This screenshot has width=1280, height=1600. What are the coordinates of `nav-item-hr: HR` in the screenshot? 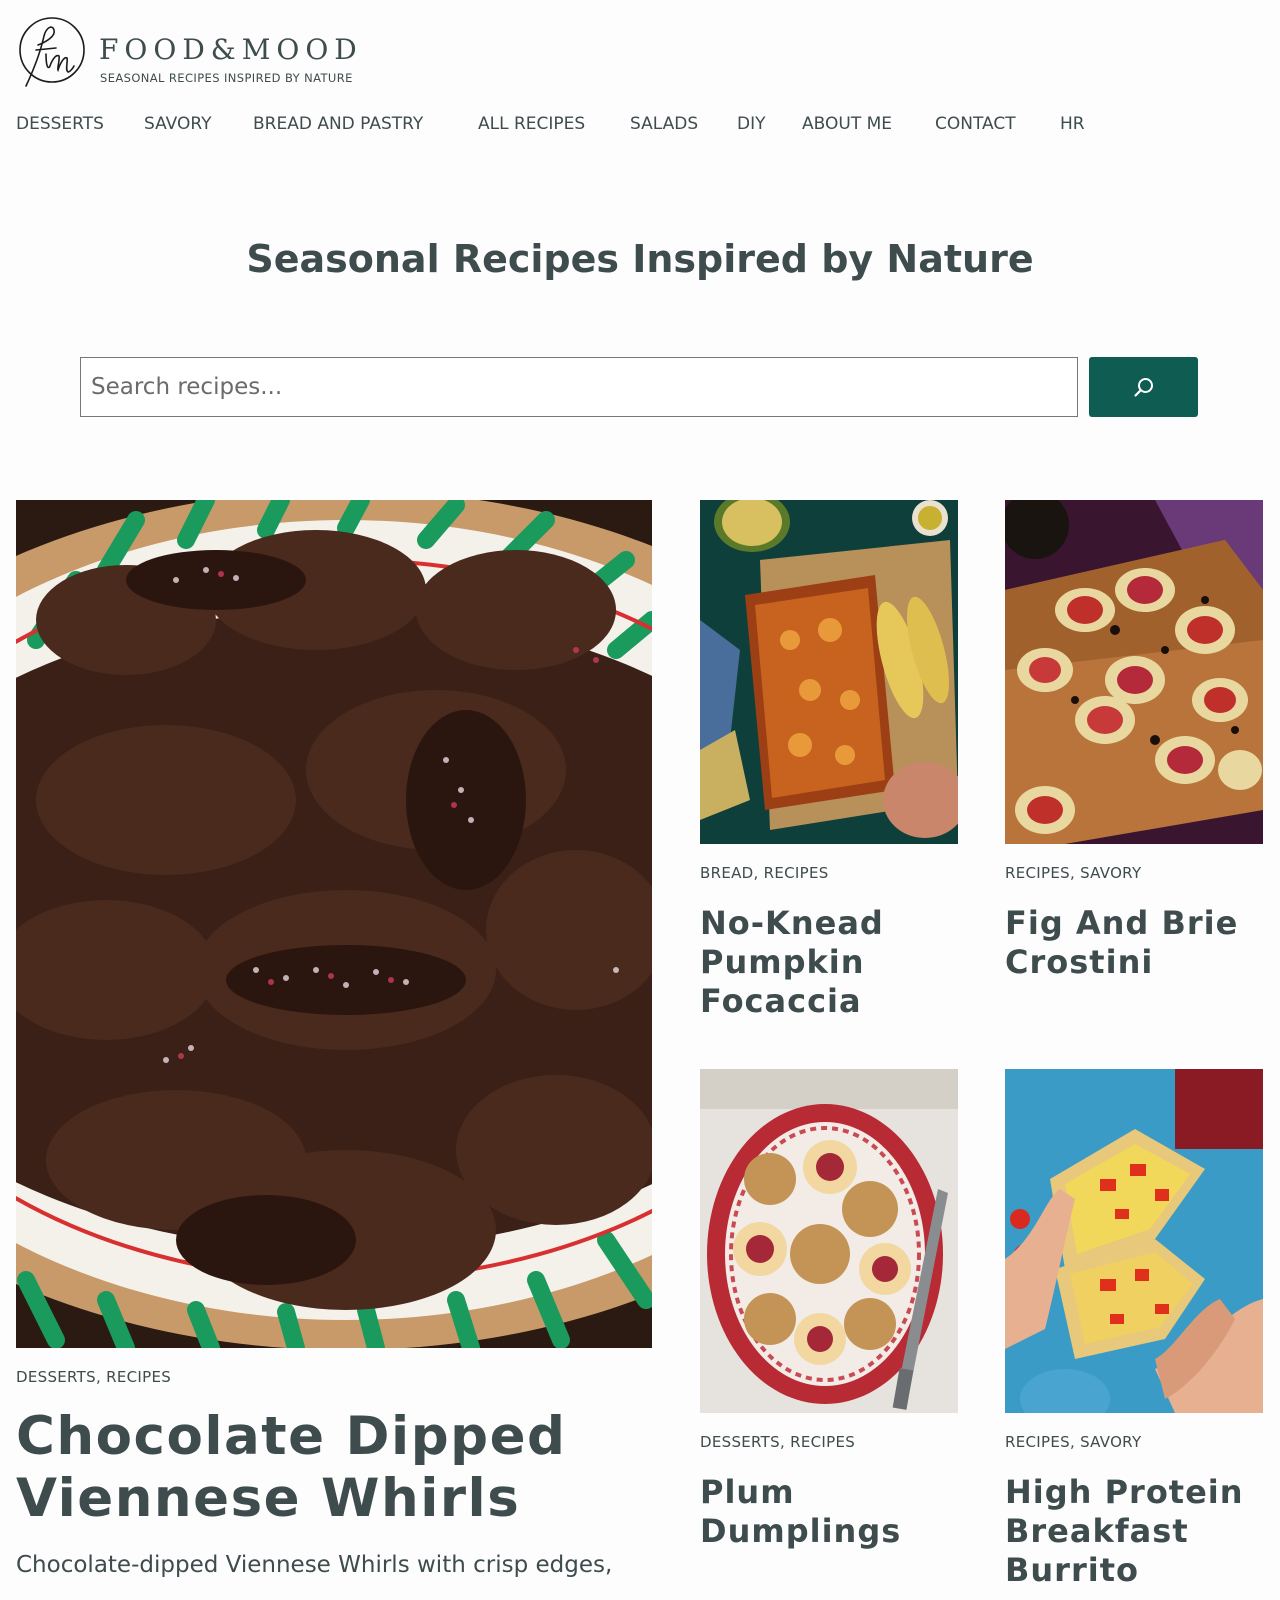 It's located at (1072, 124).